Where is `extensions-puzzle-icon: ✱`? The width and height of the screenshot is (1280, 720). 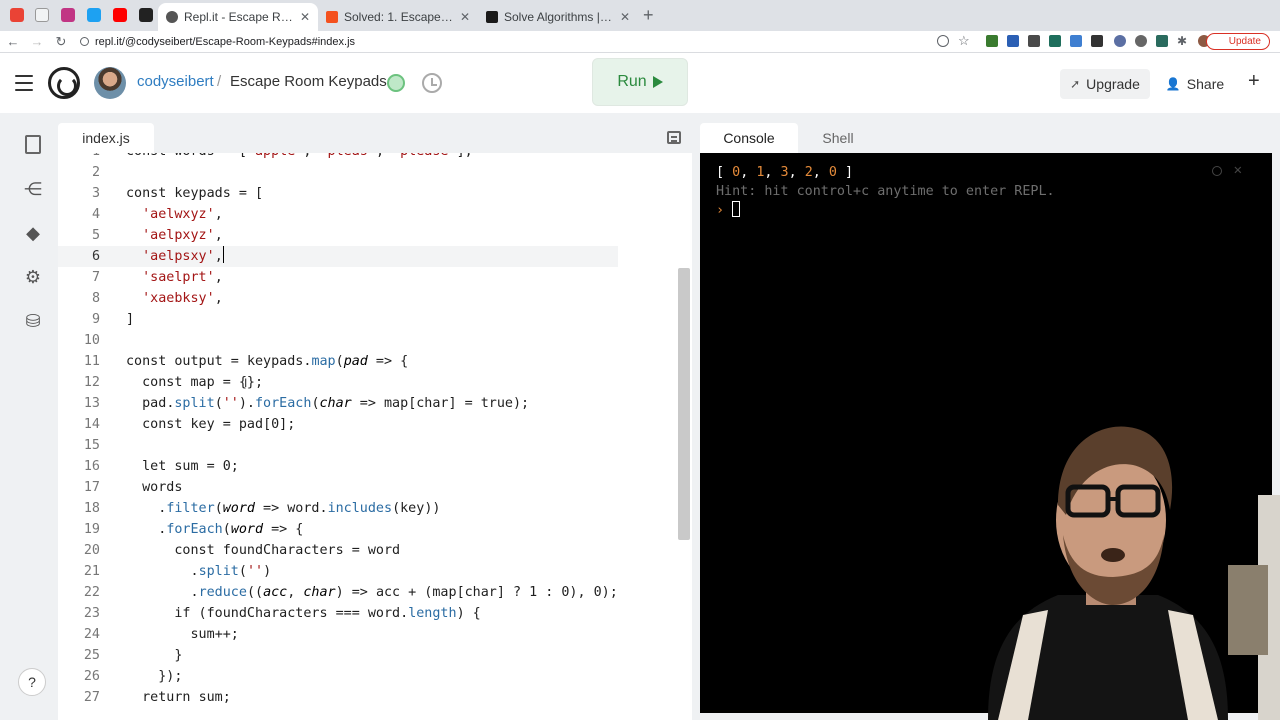 extensions-puzzle-icon: ✱ is located at coordinates (1183, 41).